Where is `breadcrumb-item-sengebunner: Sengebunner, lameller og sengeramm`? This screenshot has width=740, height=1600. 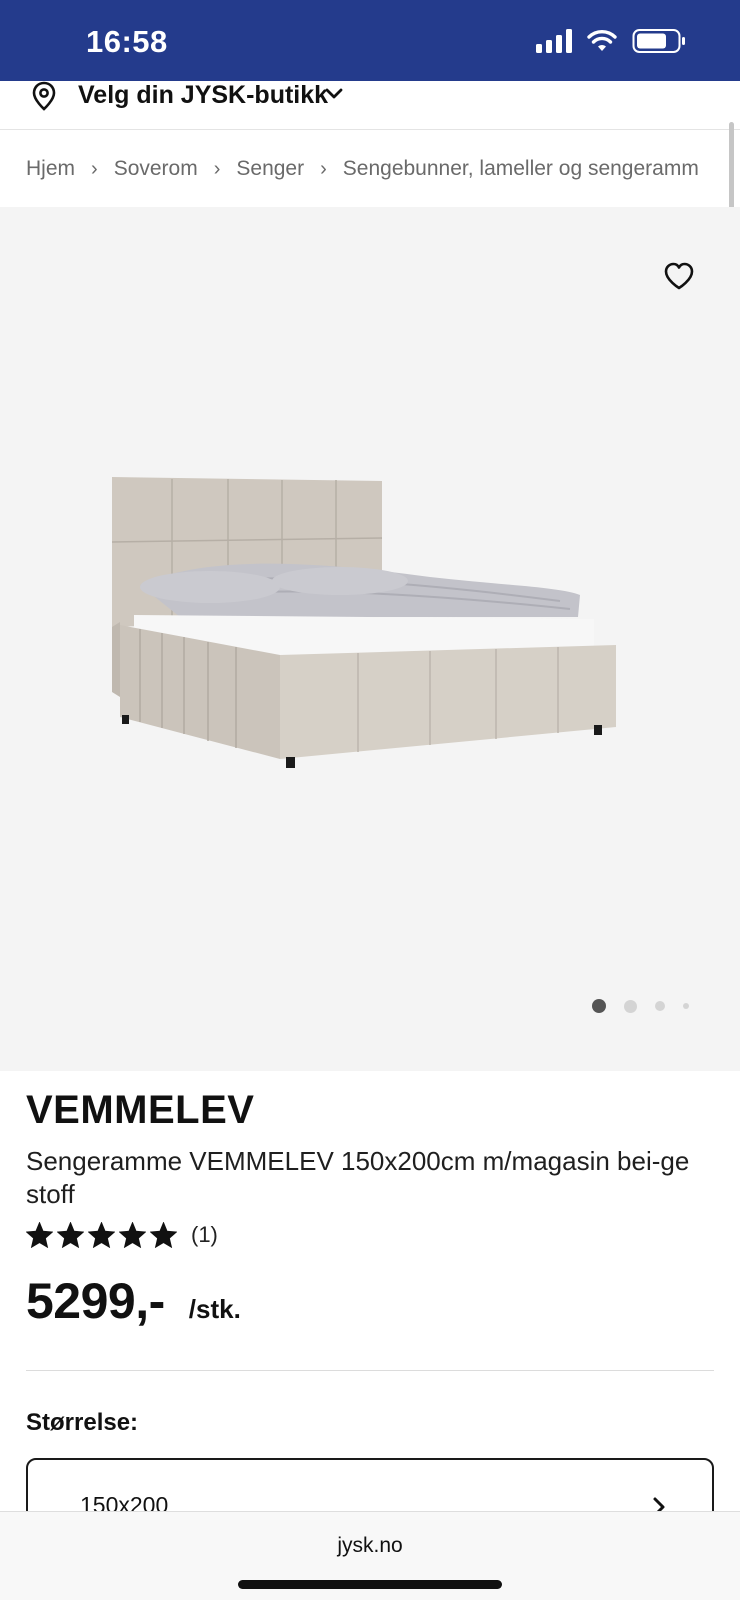
breadcrumb-item-sengebunner: Sengebunner, lameller og sengeramm is located at coordinates (521, 169).